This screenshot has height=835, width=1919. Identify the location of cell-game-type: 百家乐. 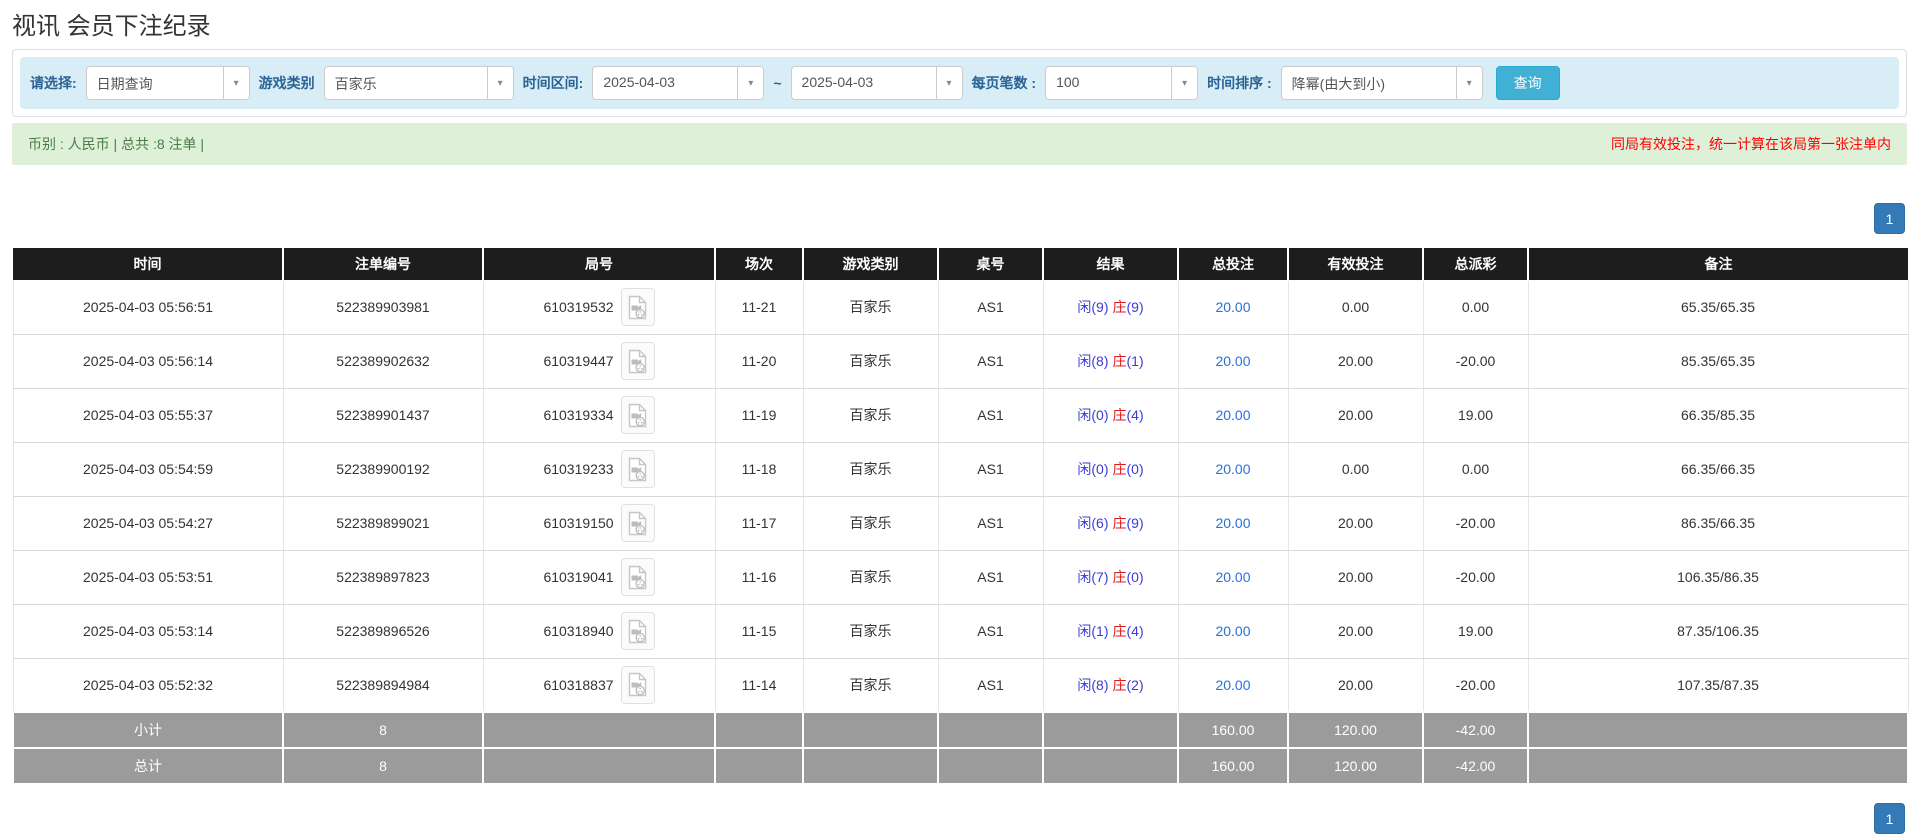
(870, 685).